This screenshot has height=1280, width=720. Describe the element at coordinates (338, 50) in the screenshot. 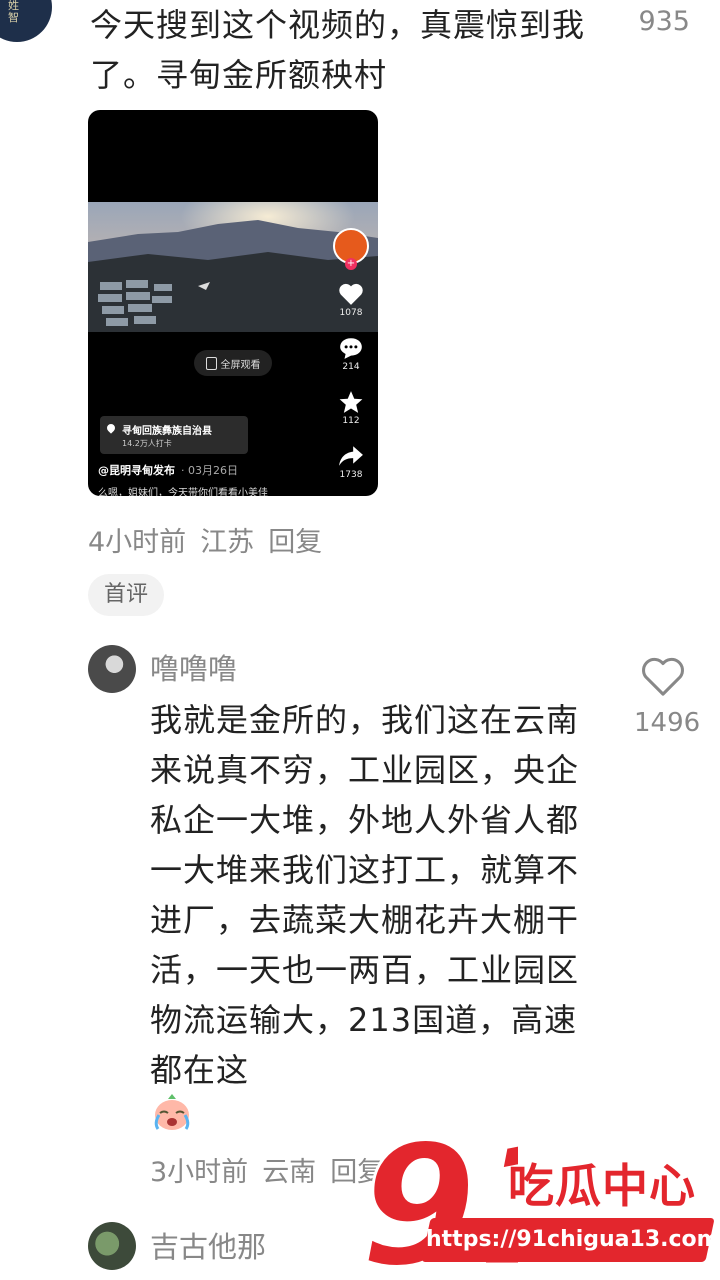

I see `comment-text: 今天搜到这个视频的，真震惊到我了。寻甸金所额秧村` at that location.